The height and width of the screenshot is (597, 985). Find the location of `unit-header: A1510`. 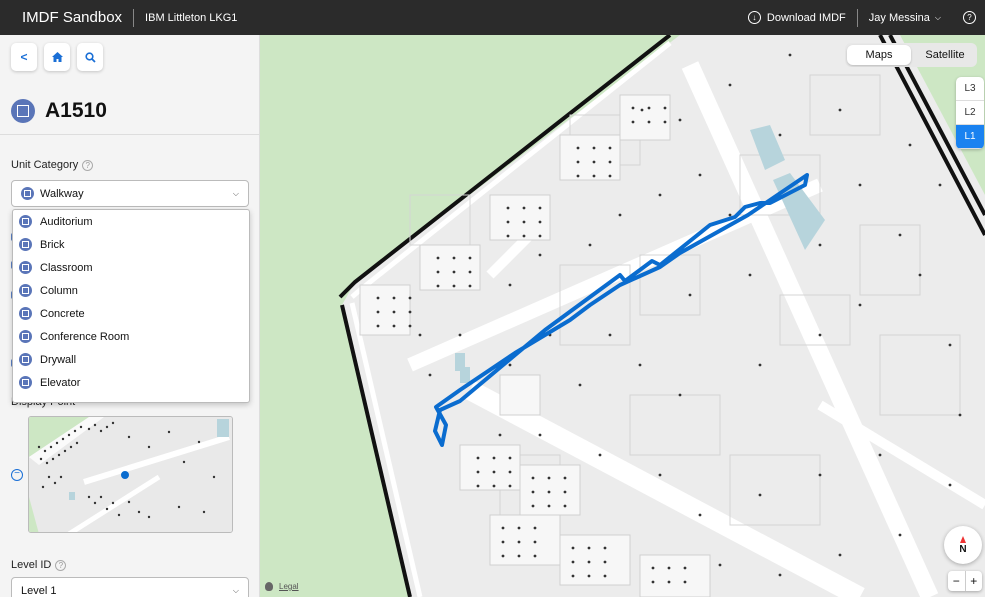

unit-header: A1510 is located at coordinates (59, 111).